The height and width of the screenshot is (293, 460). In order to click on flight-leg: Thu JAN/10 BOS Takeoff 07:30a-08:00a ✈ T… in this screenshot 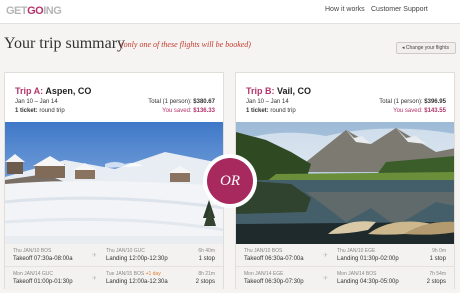, I will do `click(114, 255)`.